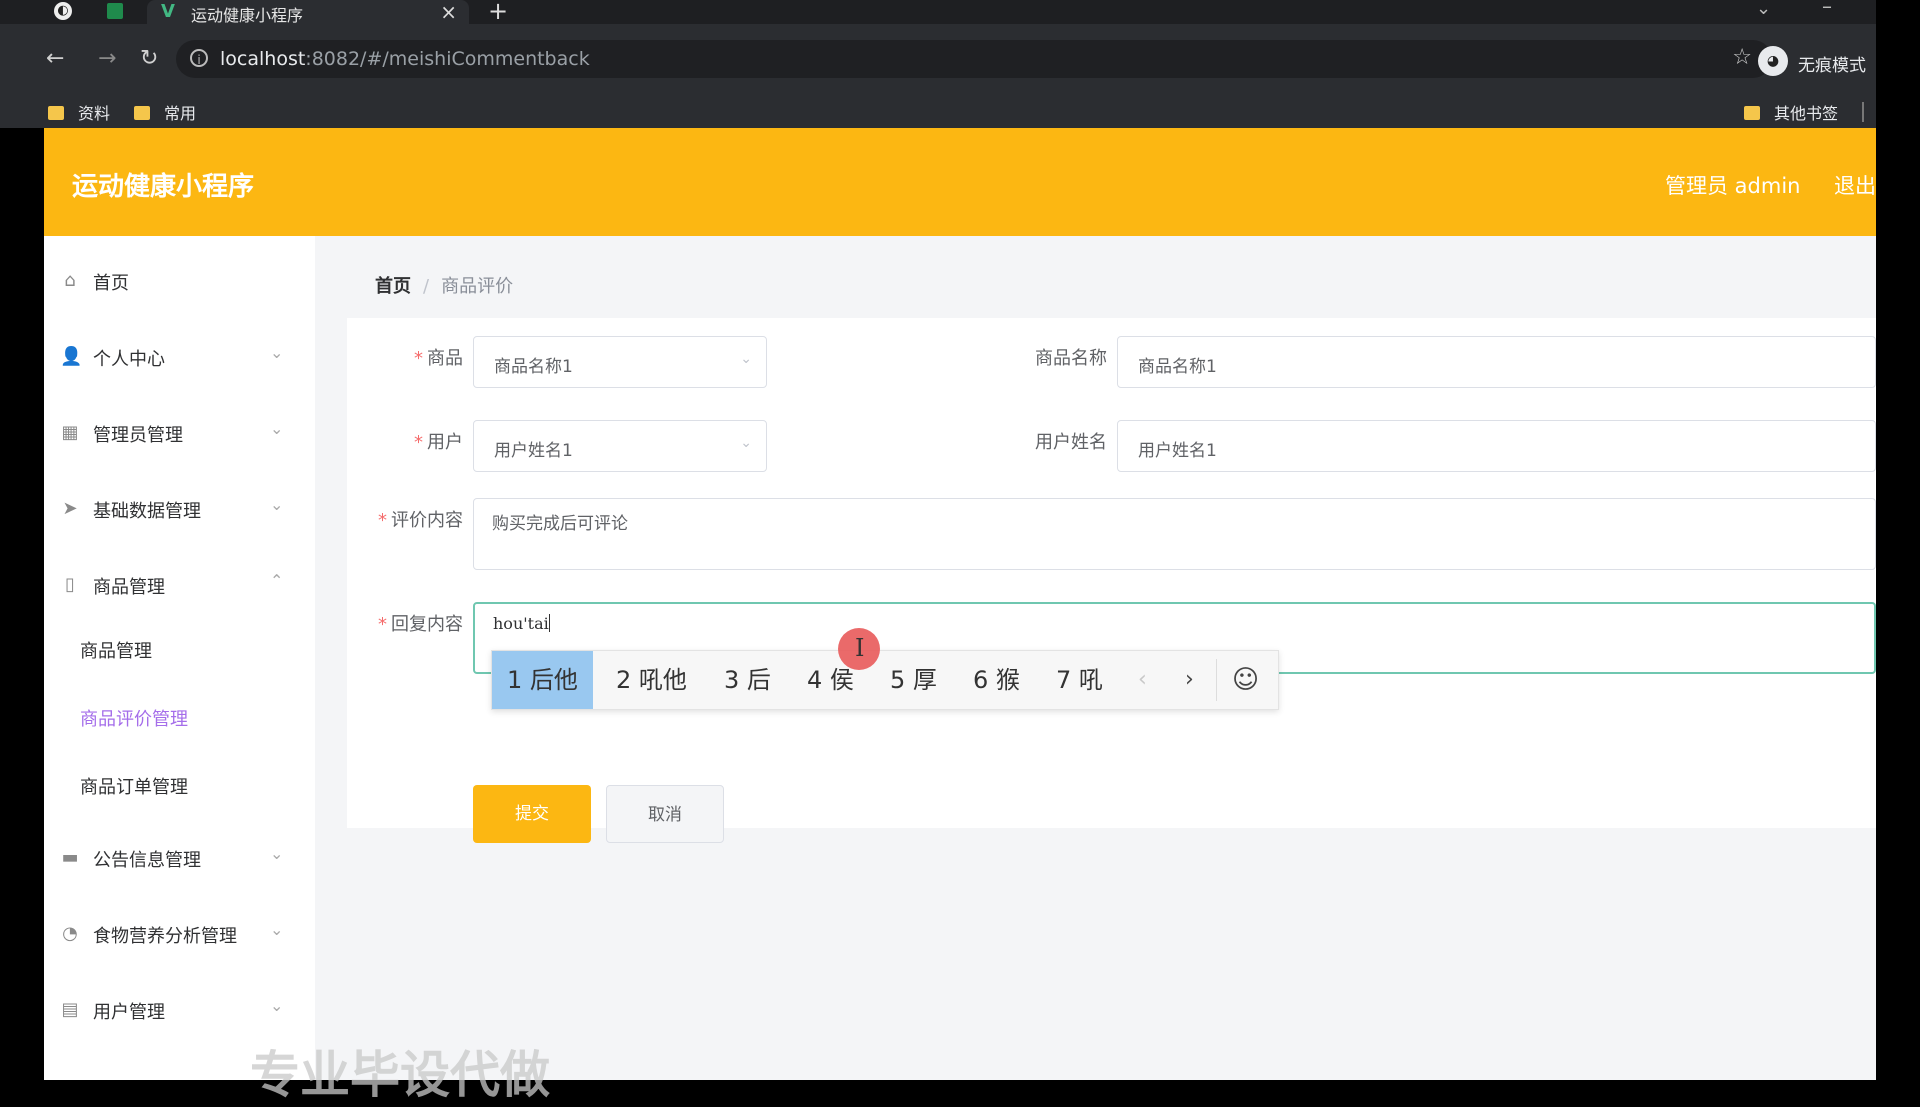 The image size is (1920, 1107). Describe the element at coordinates (1216, 680) in the screenshot. I see `ime-divider` at that location.